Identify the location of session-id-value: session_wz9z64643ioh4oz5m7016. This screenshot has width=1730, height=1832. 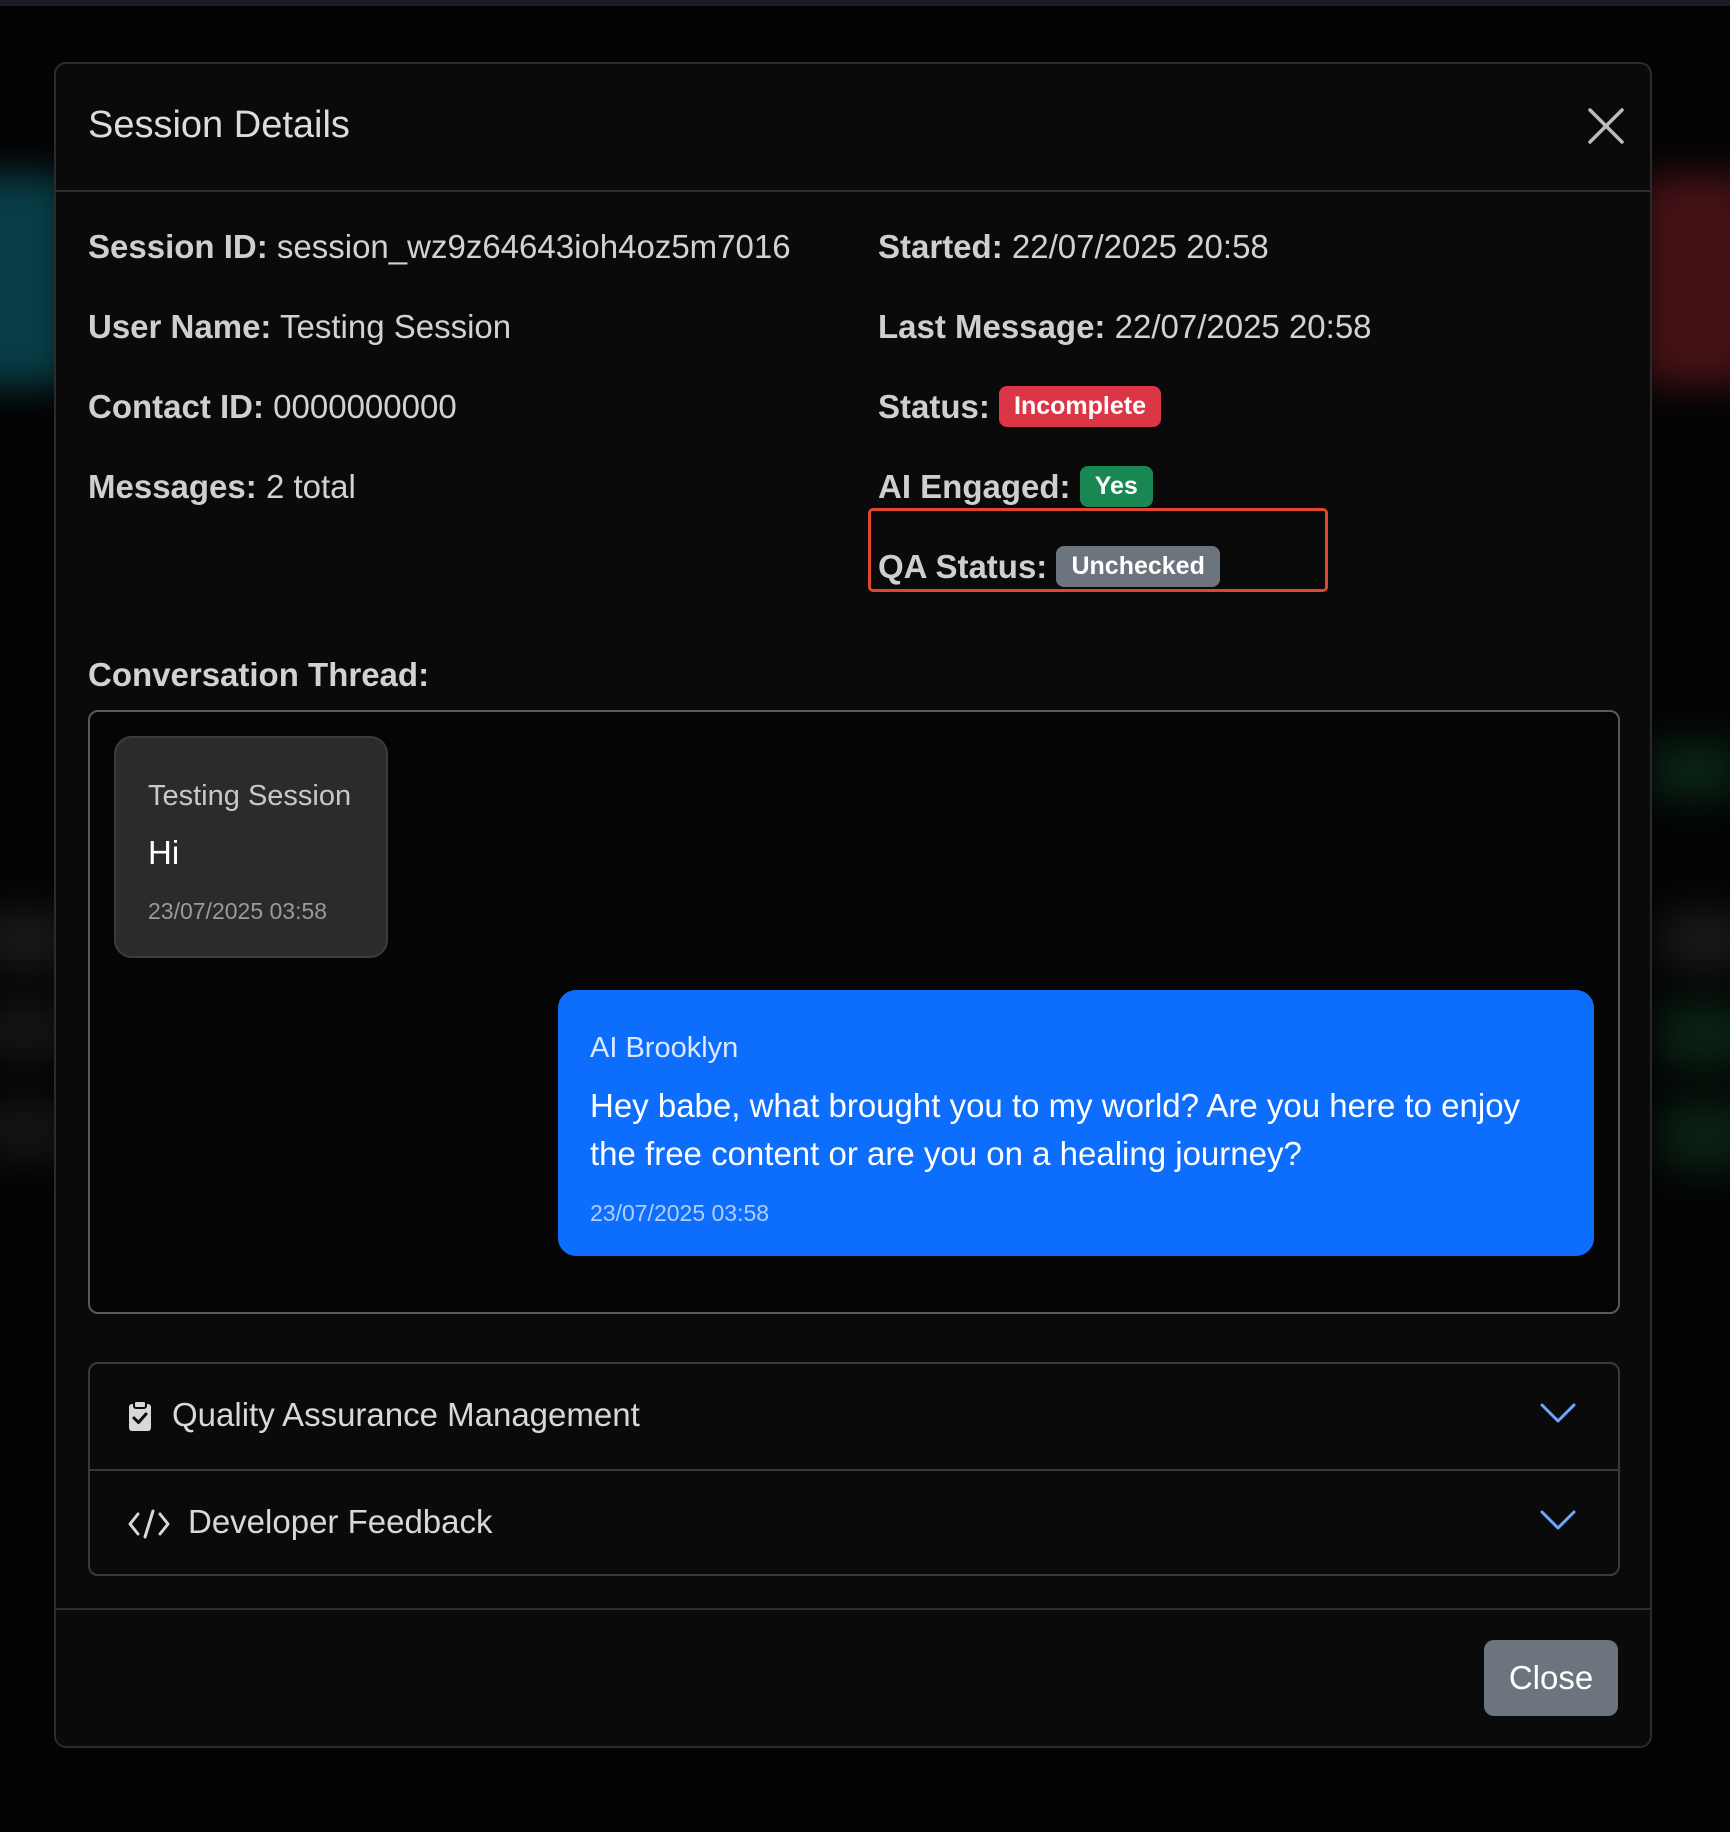
(533, 246).